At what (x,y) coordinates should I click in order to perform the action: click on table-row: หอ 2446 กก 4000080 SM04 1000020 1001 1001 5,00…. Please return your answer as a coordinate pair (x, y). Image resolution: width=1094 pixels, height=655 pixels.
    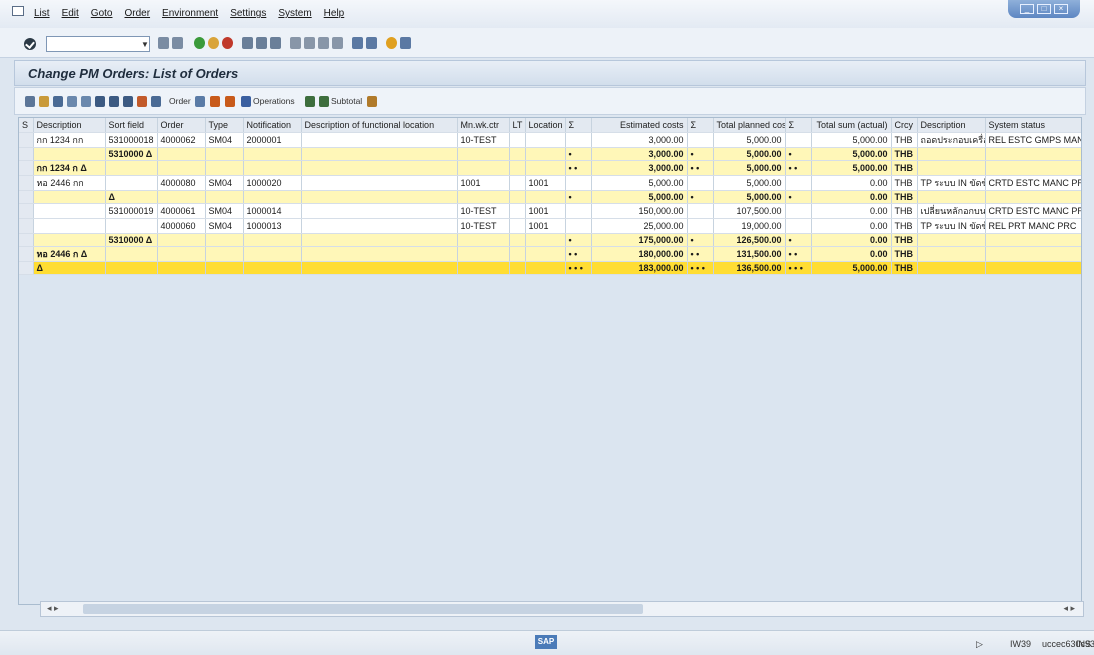
    Looking at the image, I should click on (550, 183).